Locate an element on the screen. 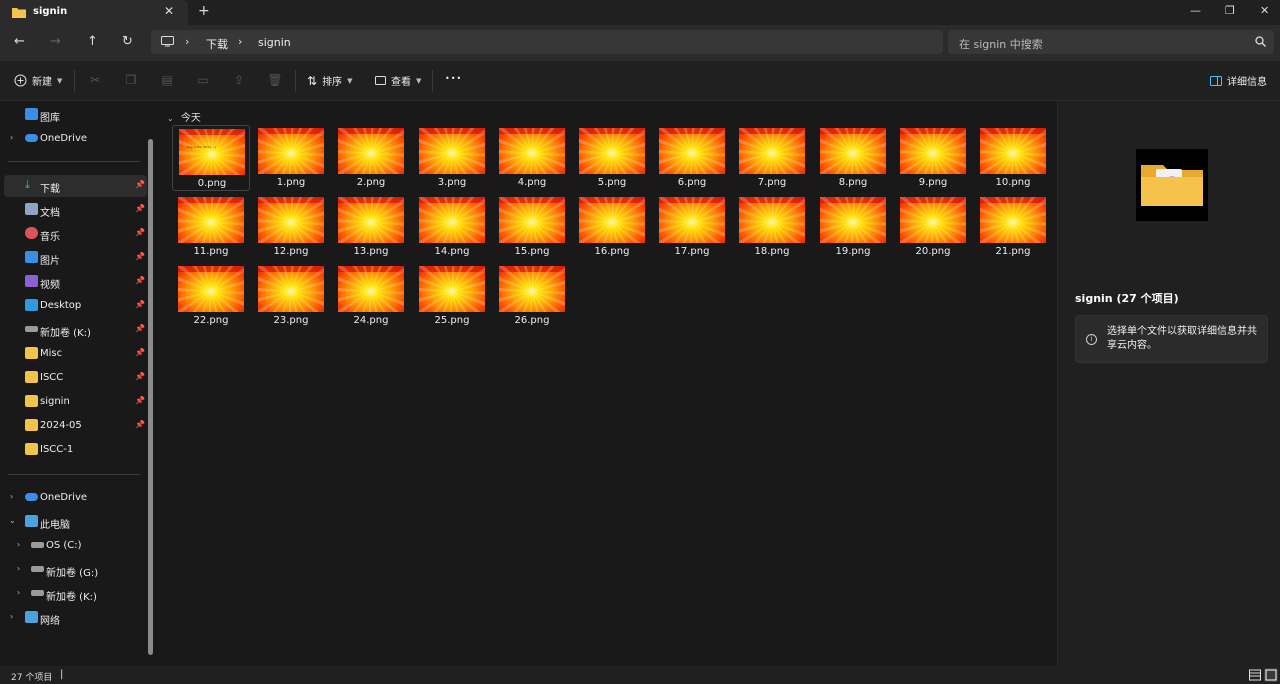 The height and width of the screenshot is (684, 1280). file-tile: 8.png is located at coordinates (853, 158).